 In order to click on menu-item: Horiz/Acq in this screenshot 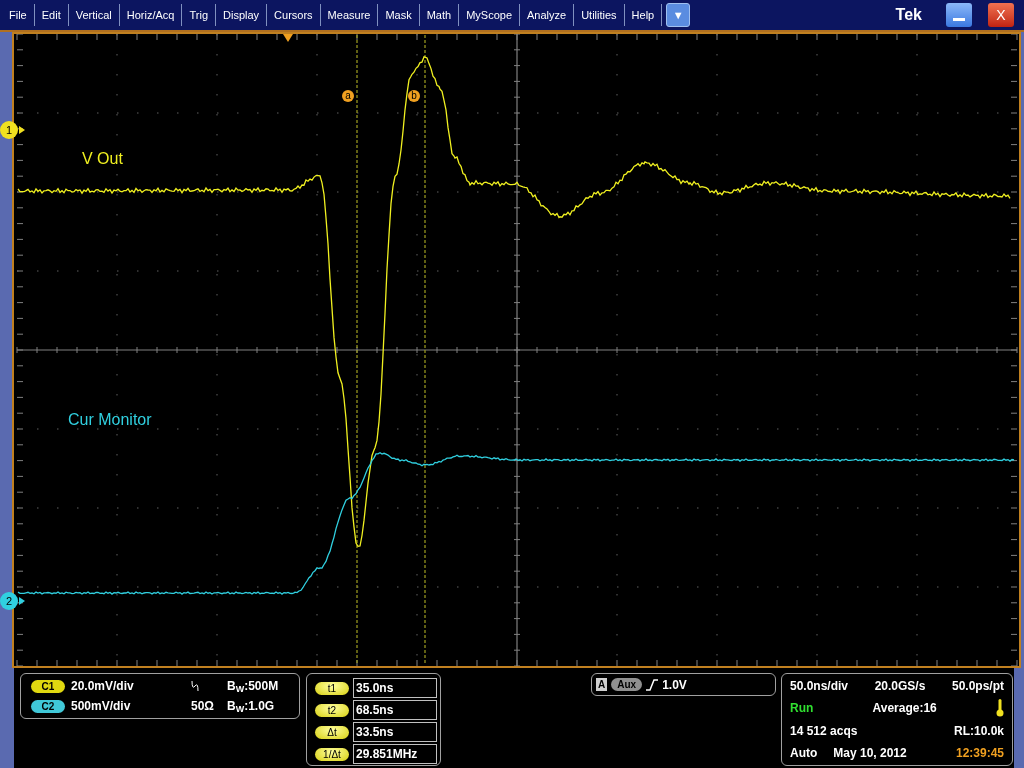, I will do `click(151, 15)`.